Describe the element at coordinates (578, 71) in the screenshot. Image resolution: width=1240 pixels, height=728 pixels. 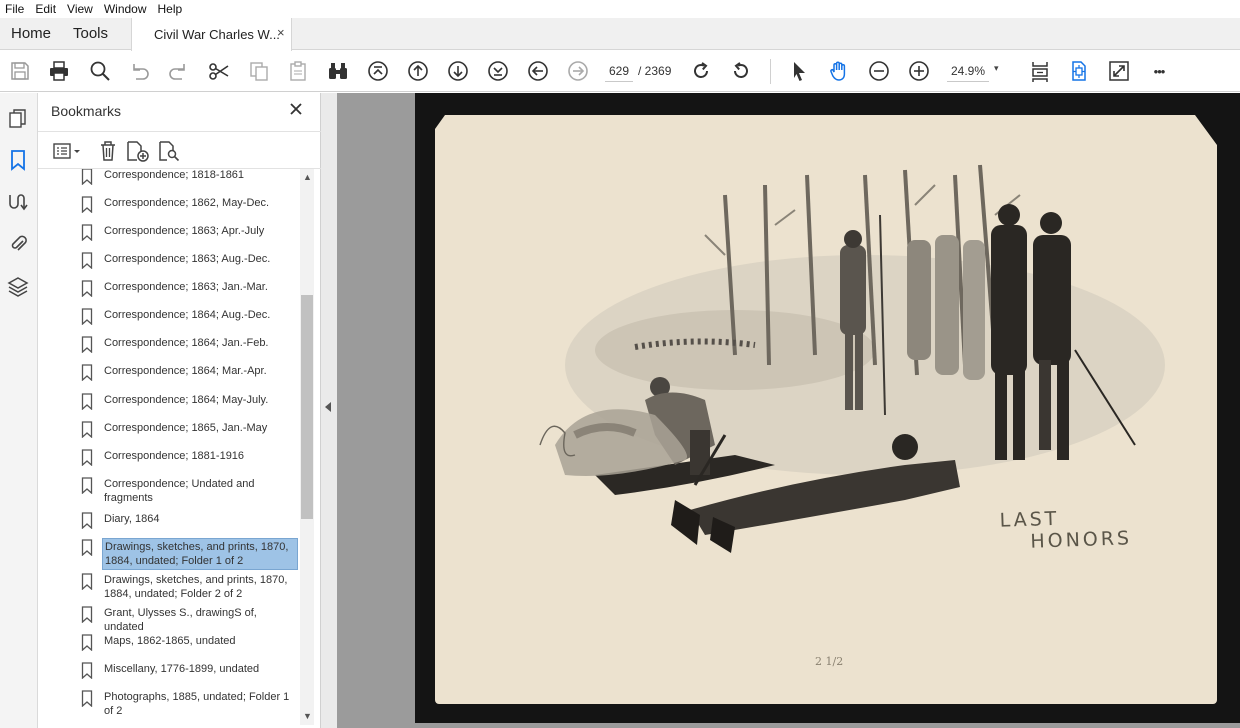
I see `next-view-icon` at that location.